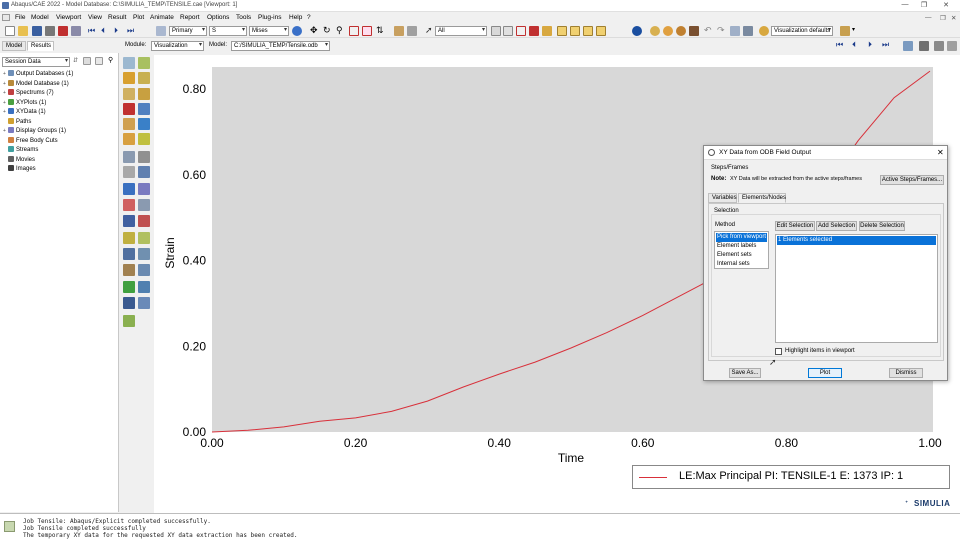  I want to click on sub-close-button: ✕, so click(953, 18).